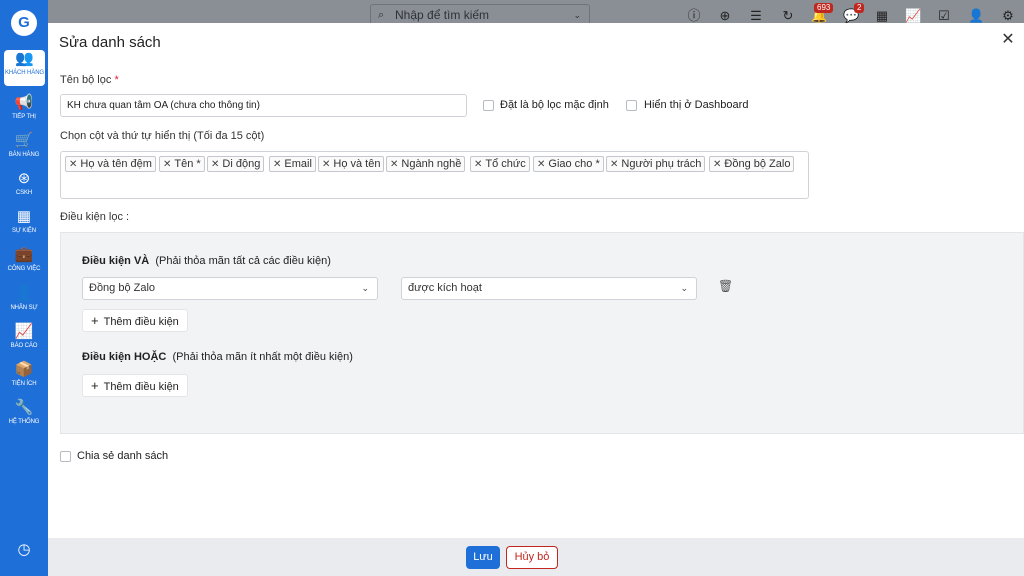 This screenshot has height=576, width=1024. What do you see at coordinates (24, 407) in the screenshot?
I see `wrench-icon: 🔧` at bounding box center [24, 407].